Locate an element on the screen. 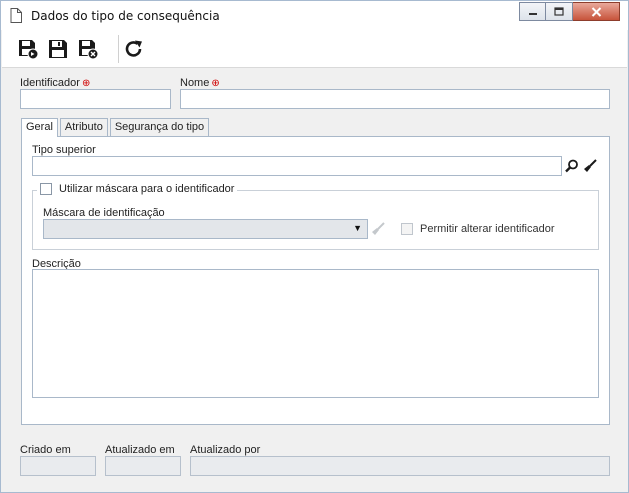 This screenshot has width=629, height=493. dropdown-arrow-icon: ▼ is located at coordinates (357, 228).